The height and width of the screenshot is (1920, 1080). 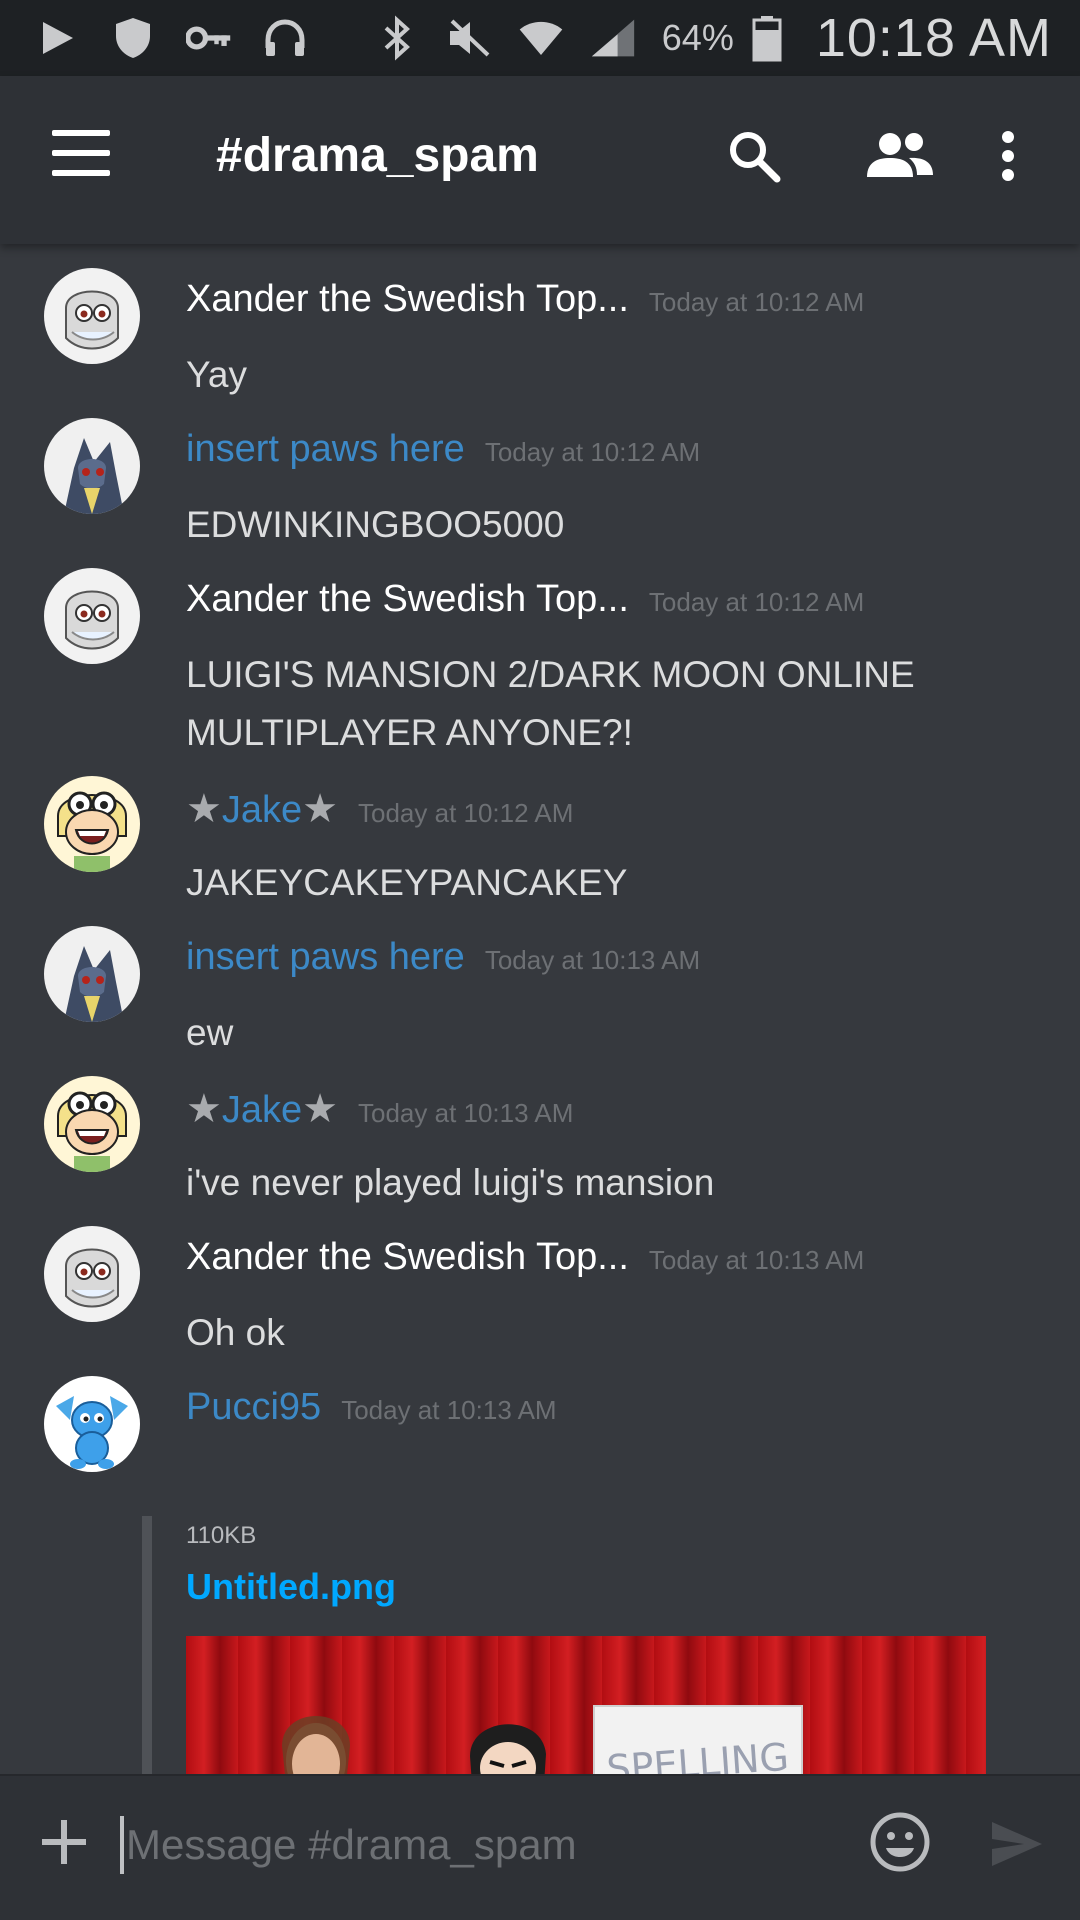 What do you see at coordinates (217, 374) in the screenshot?
I see `message-text: Yay` at bounding box center [217, 374].